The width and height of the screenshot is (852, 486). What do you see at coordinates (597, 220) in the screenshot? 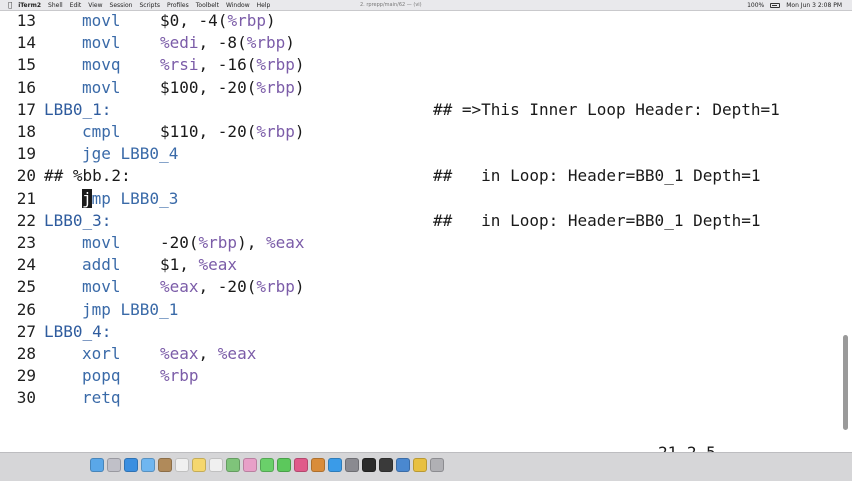
I see `asm-comment: ## in Loop: Header=BB0_1 Depth=1` at bounding box center [597, 220].